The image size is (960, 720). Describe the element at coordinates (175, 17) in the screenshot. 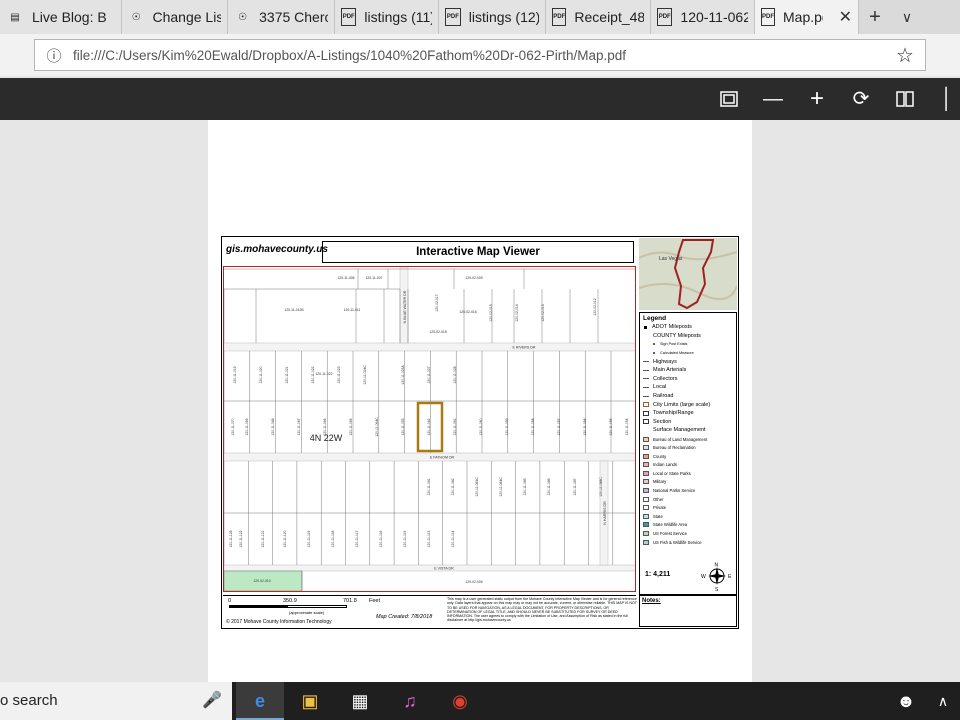

I see `tab-2: ☉ Change List` at that location.